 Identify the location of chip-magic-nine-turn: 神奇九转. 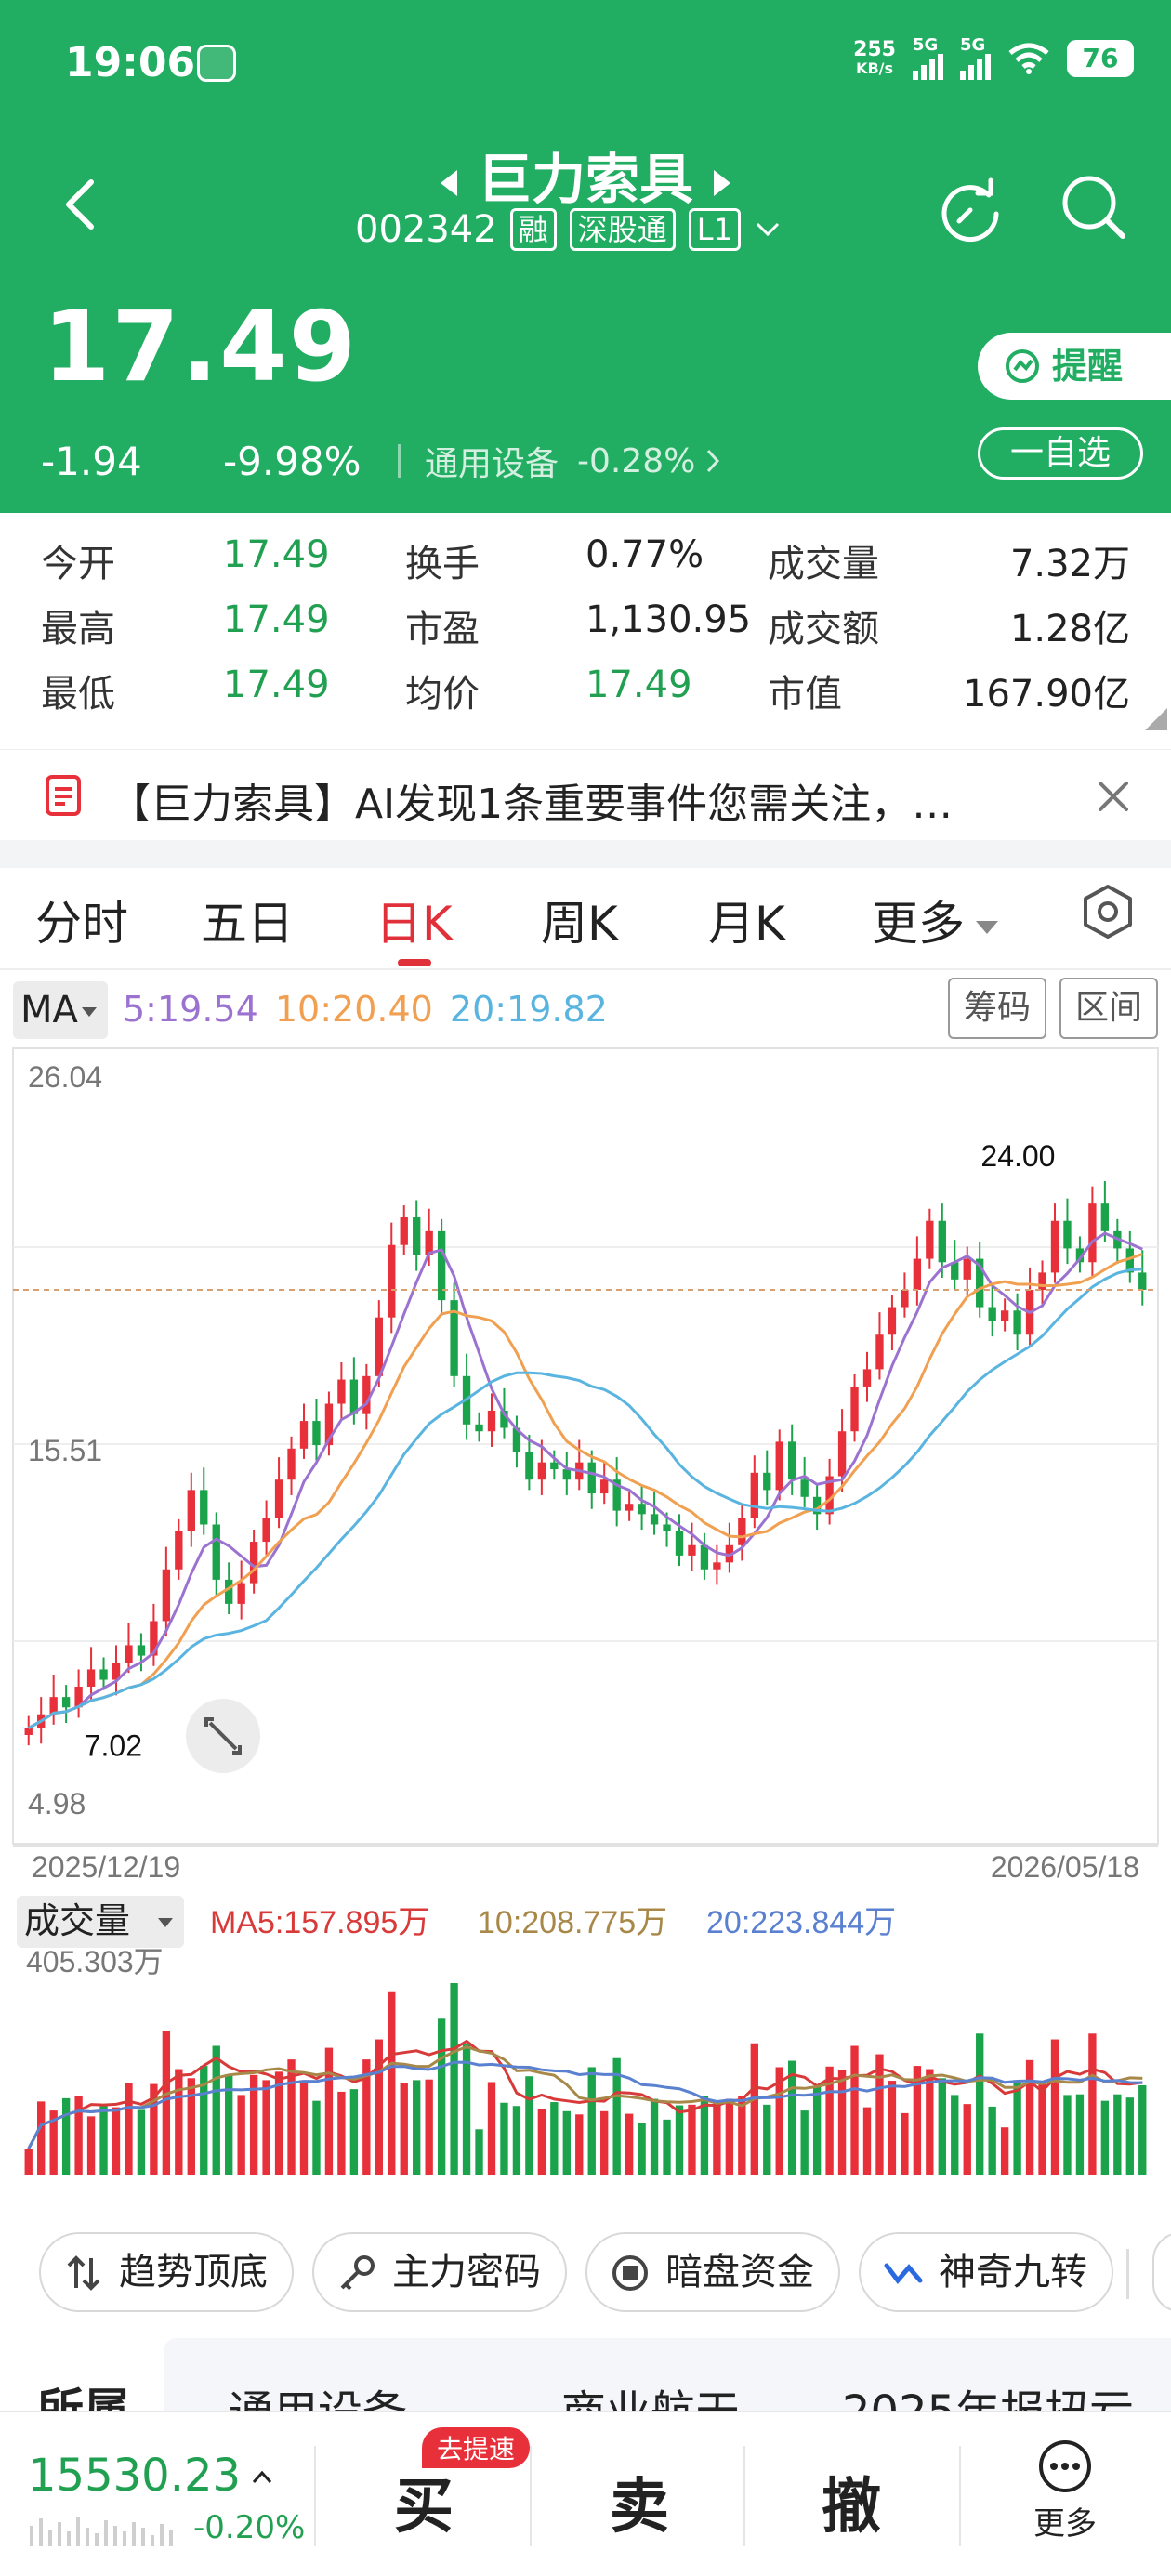
(986, 2272).